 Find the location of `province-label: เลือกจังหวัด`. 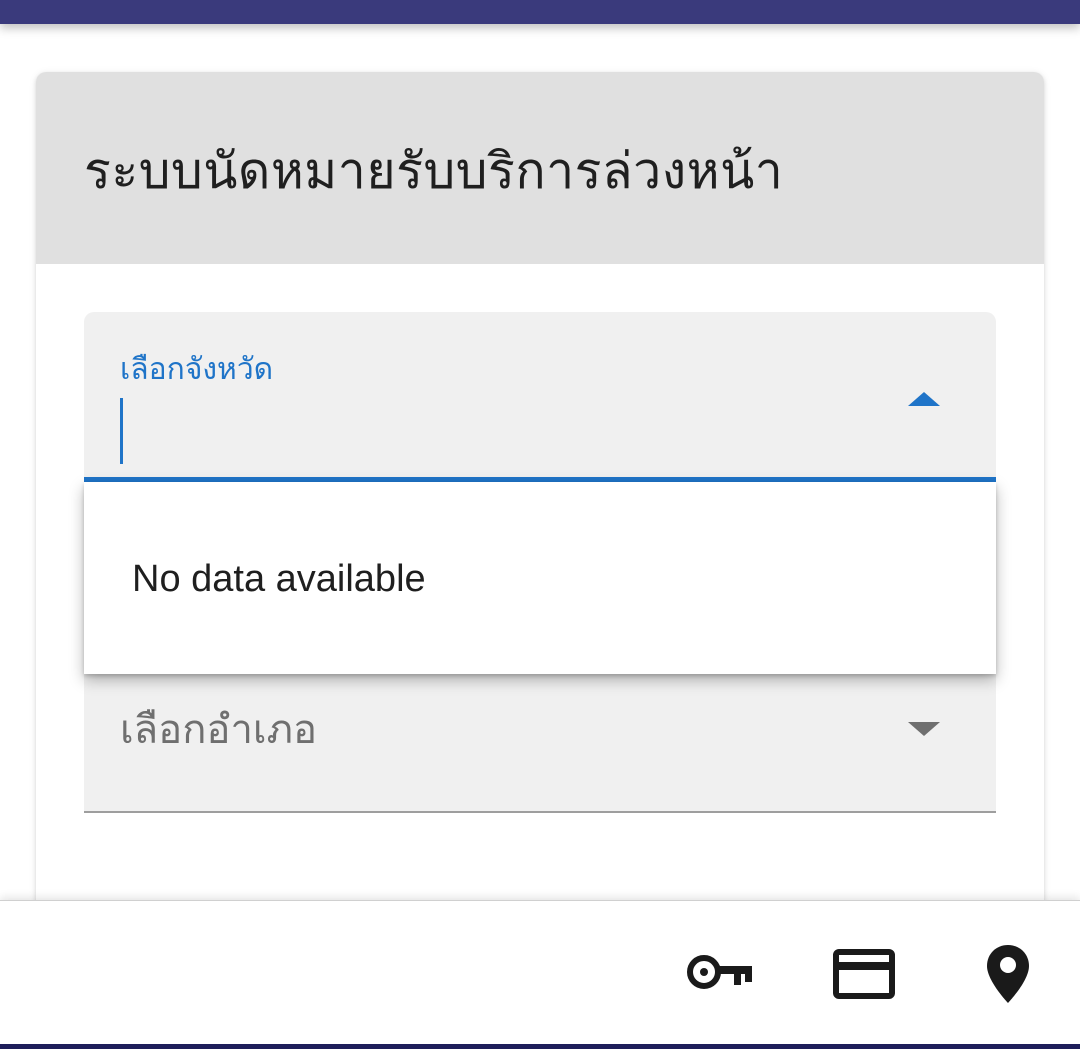

province-label: เลือกจังหวัด is located at coordinates (197, 369).